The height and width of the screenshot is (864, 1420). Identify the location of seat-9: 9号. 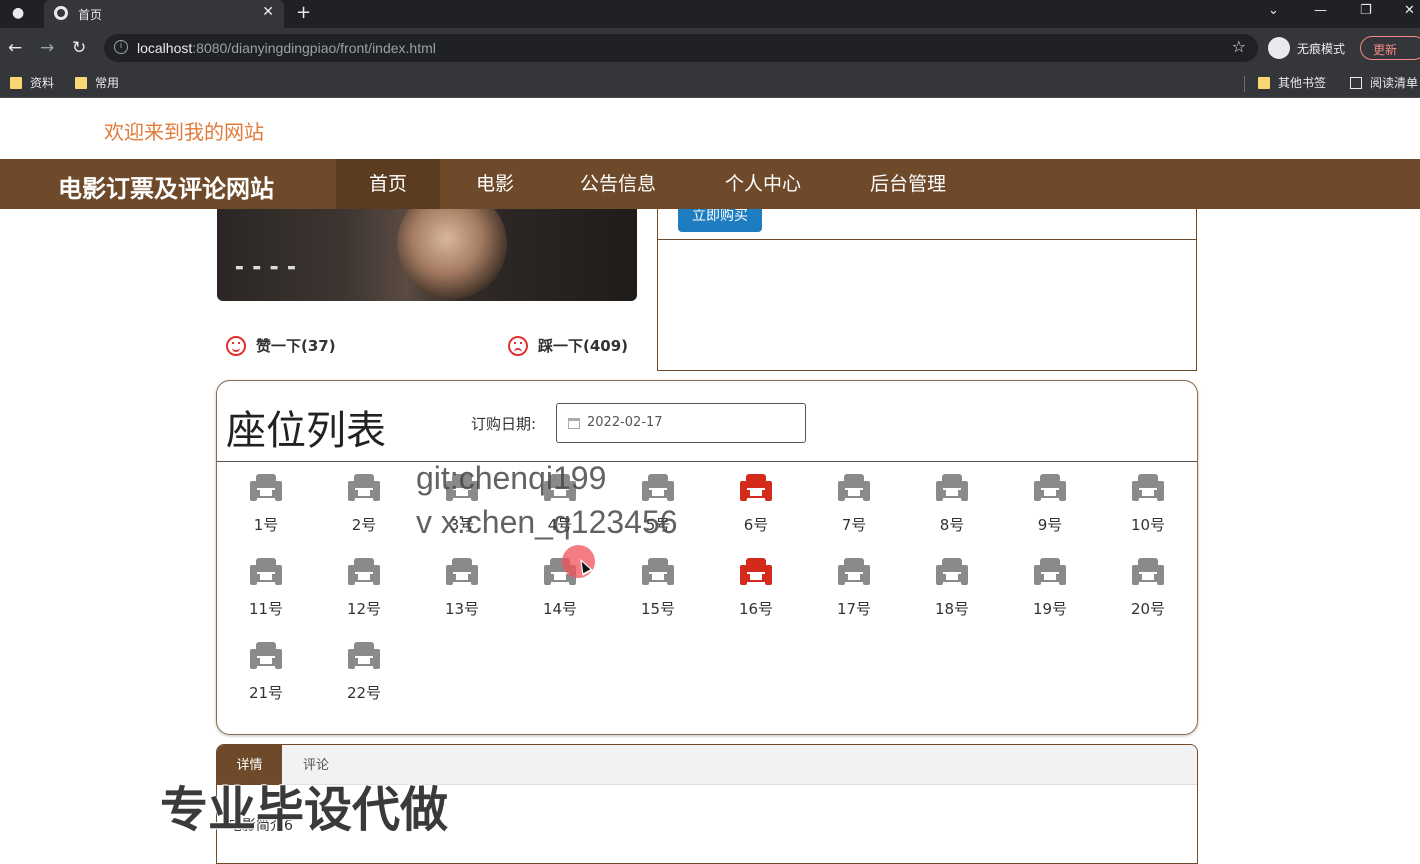
(1050, 498).